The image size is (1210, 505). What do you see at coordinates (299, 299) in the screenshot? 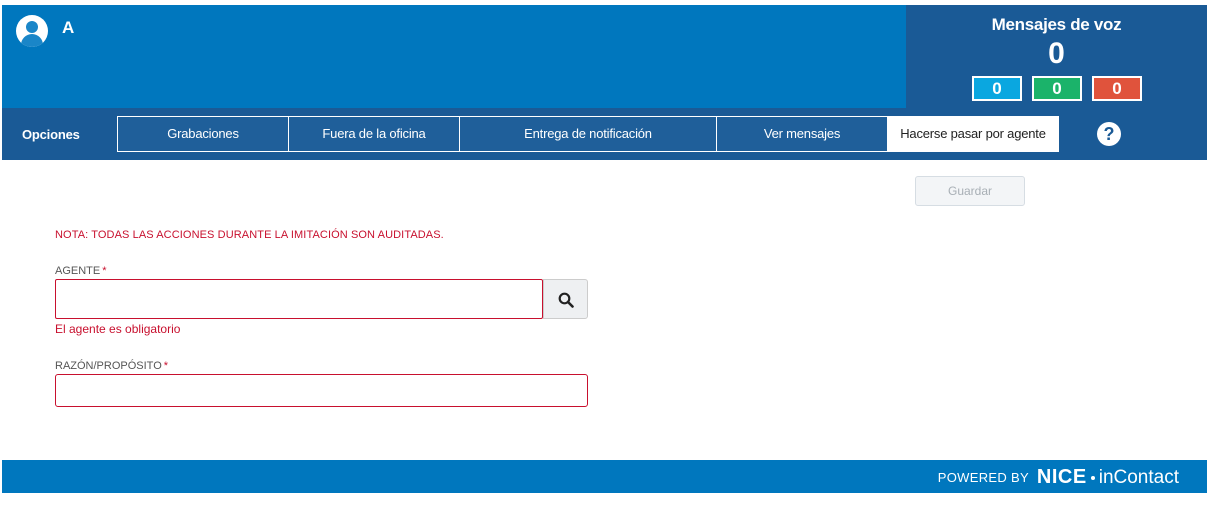
I see `agent-input` at bounding box center [299, 299].